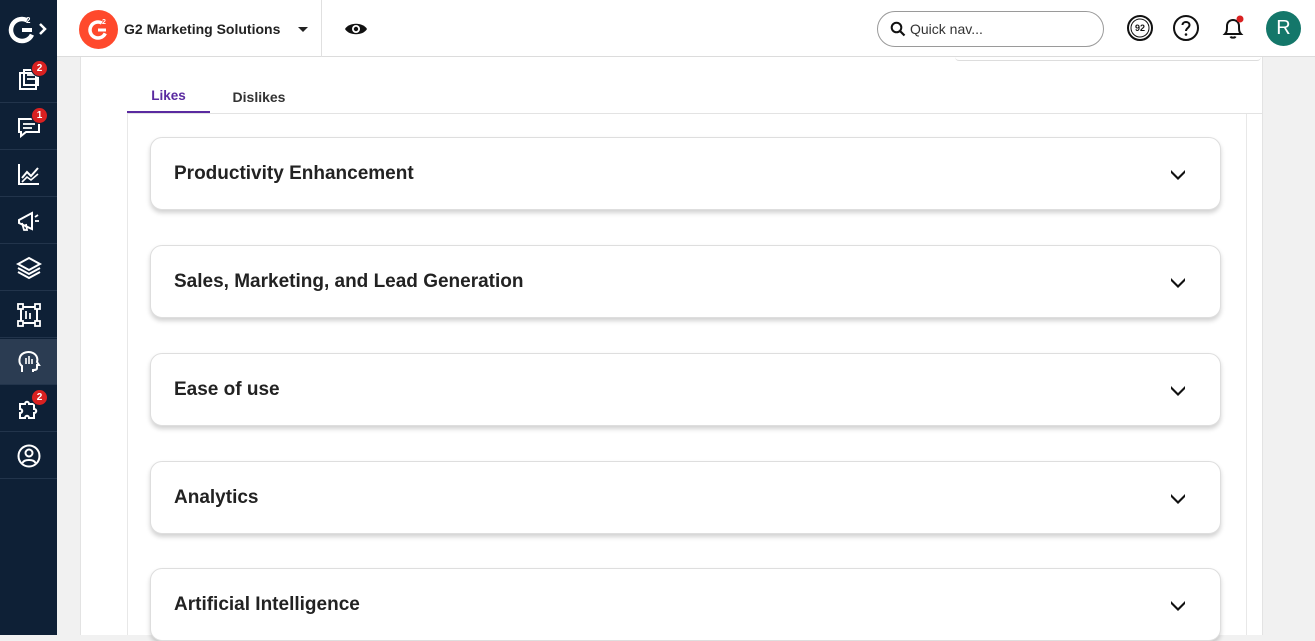 The height and width of the screenshot is (641, 1315). What do you see at coordinates (39, 115) in the screenshot?
I see `reviews-badge: 1` at bounding box center [39, 115].